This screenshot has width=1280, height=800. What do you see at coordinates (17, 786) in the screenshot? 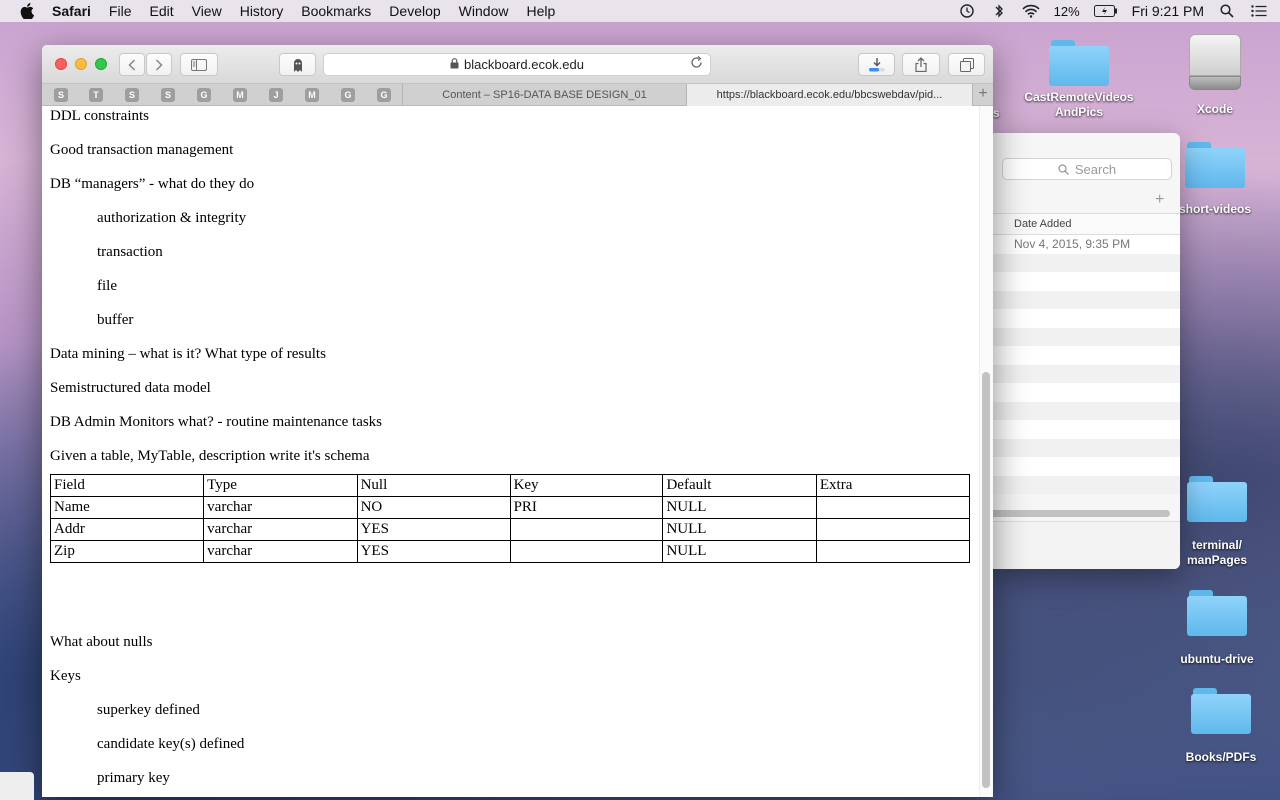
I see `background-window-edge` at bounding box center [17, 786].